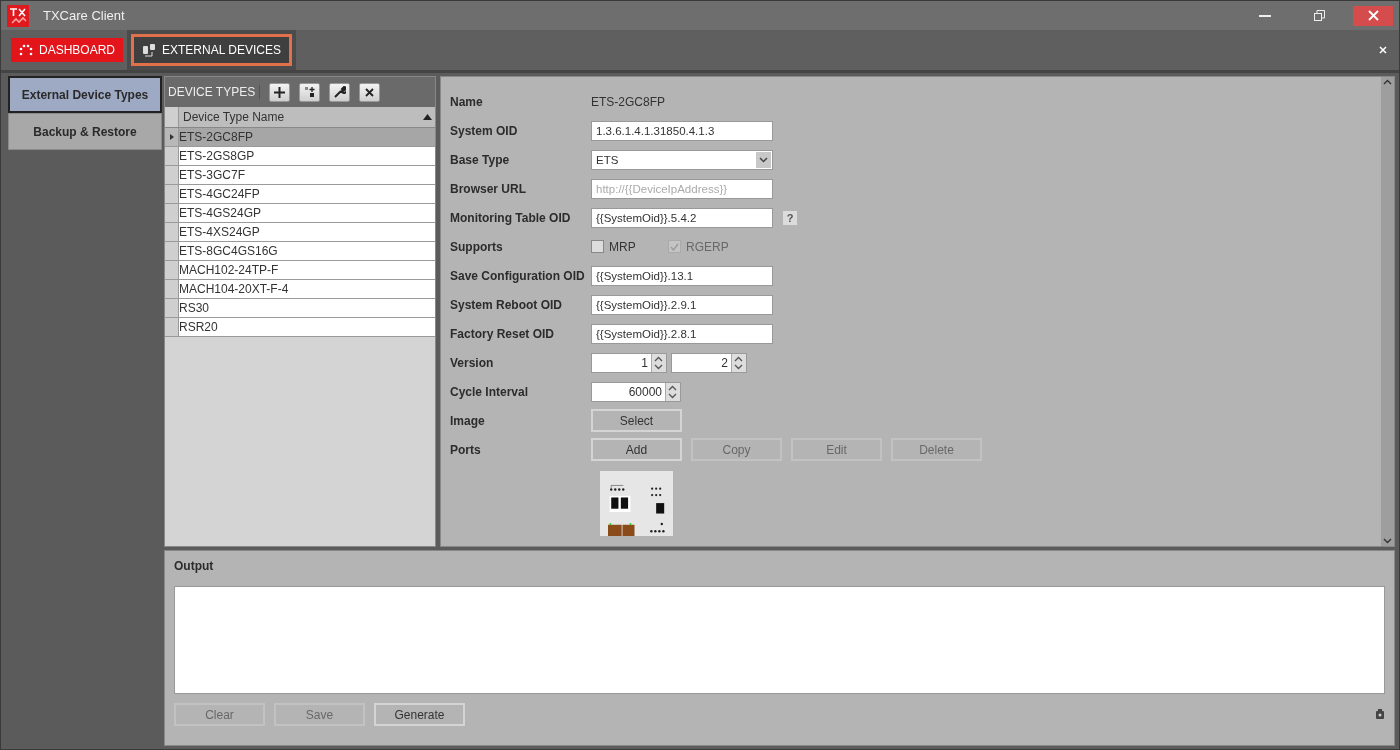 Image resolution: width=1400 pixels, height=750 pixels. I want to click on chevron-up-icon, so click(1387, 82).